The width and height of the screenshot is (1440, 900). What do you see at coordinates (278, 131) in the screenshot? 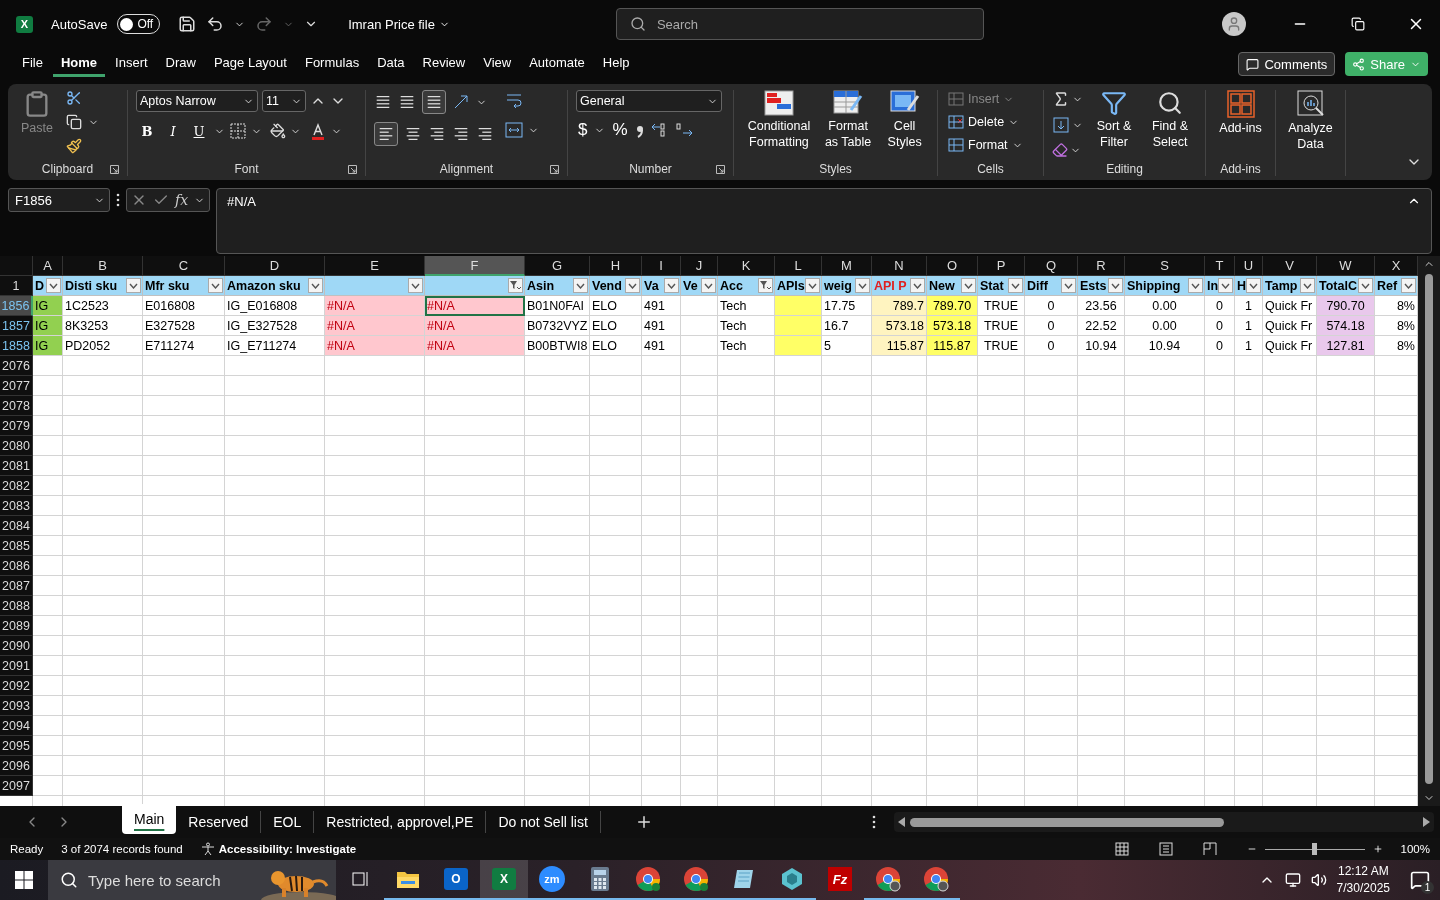
I see `fill-color-icon` at bounding box center [278, 131].